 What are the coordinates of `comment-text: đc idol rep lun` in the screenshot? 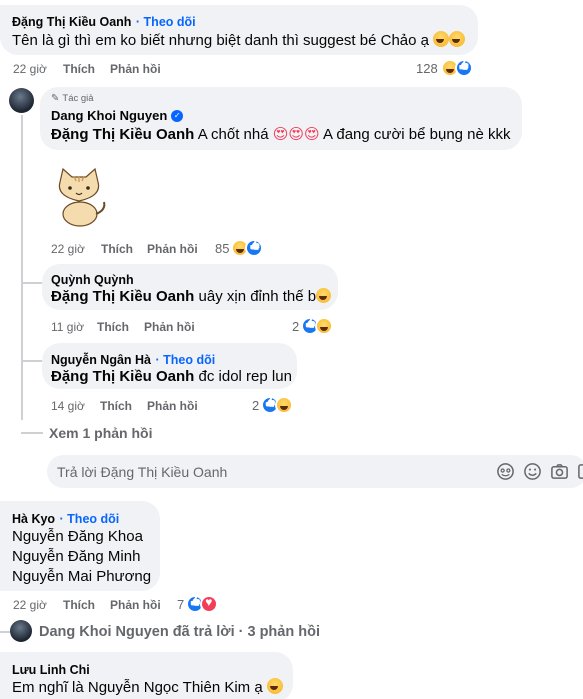 It's located at (245, 376).